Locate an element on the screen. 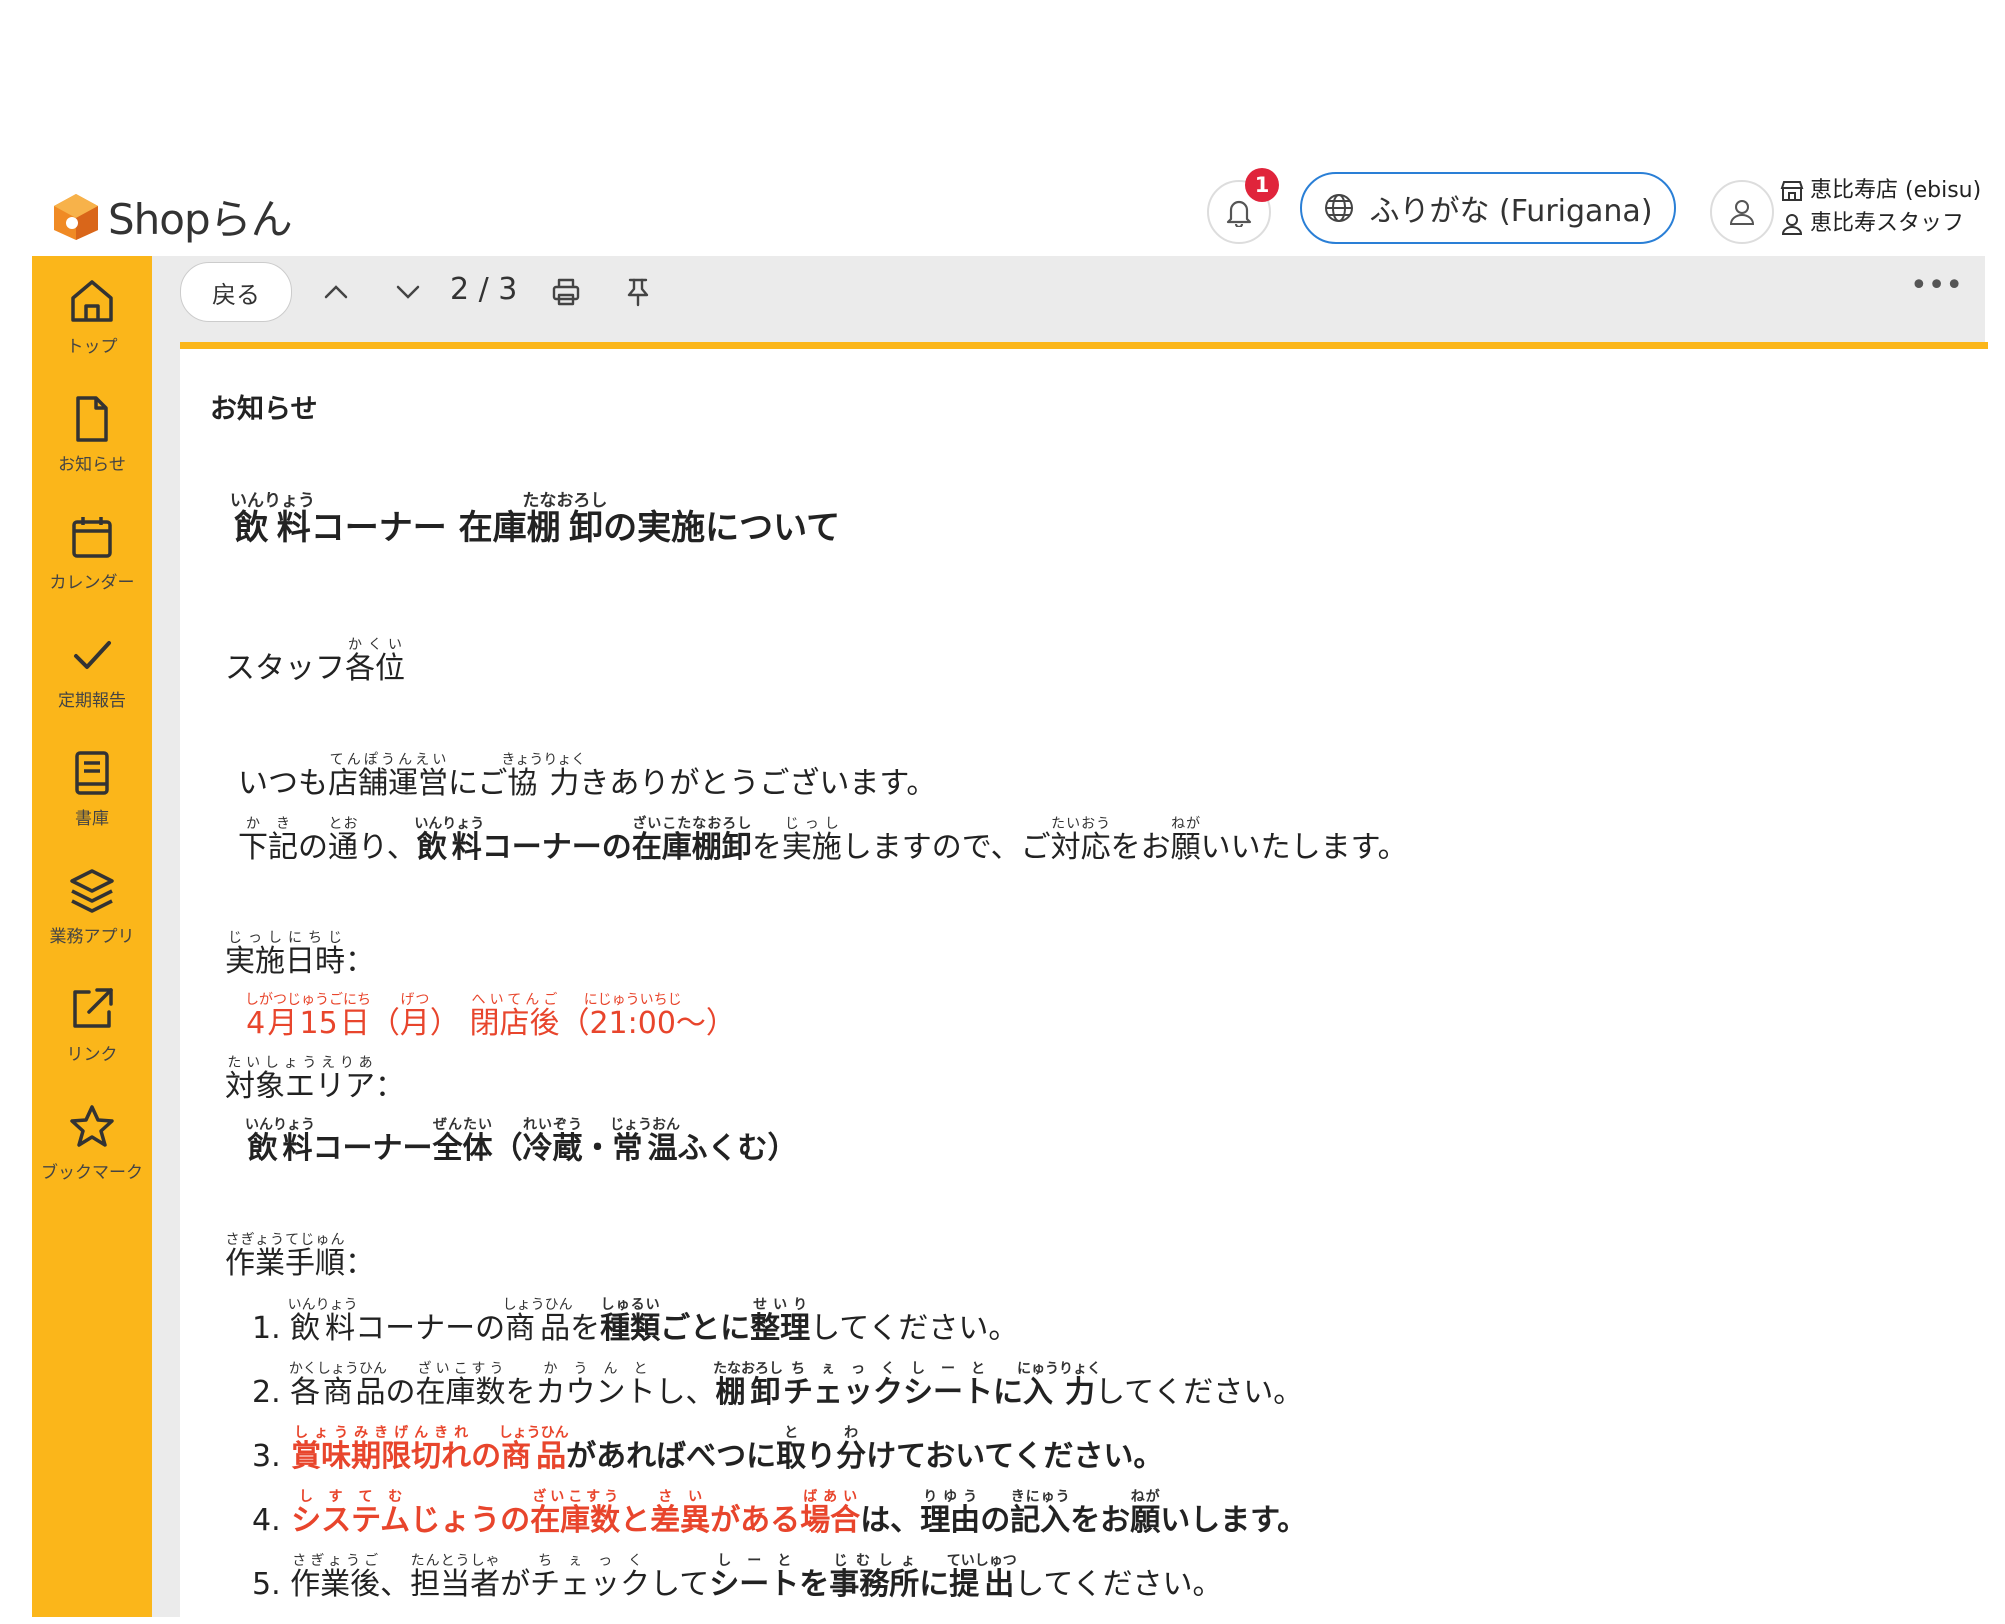 The image size is (2005, 1624). sidebar-item-label: 書庫 is located at coordinates (92, 819).